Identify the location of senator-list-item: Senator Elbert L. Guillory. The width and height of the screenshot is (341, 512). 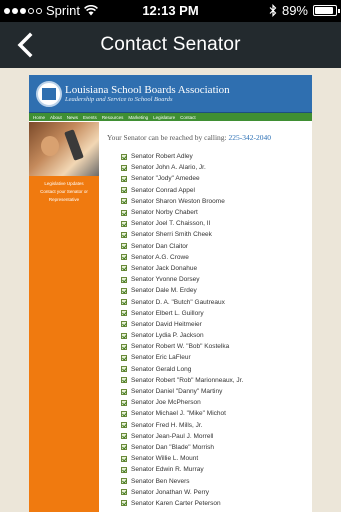
(207, 313).